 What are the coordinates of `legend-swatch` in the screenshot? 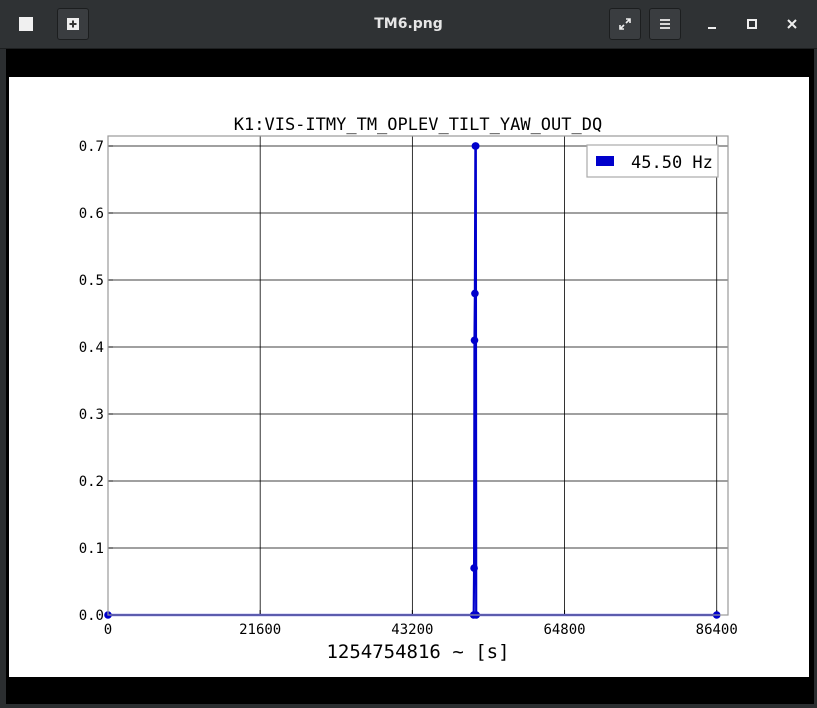 It's located at (605, 161).